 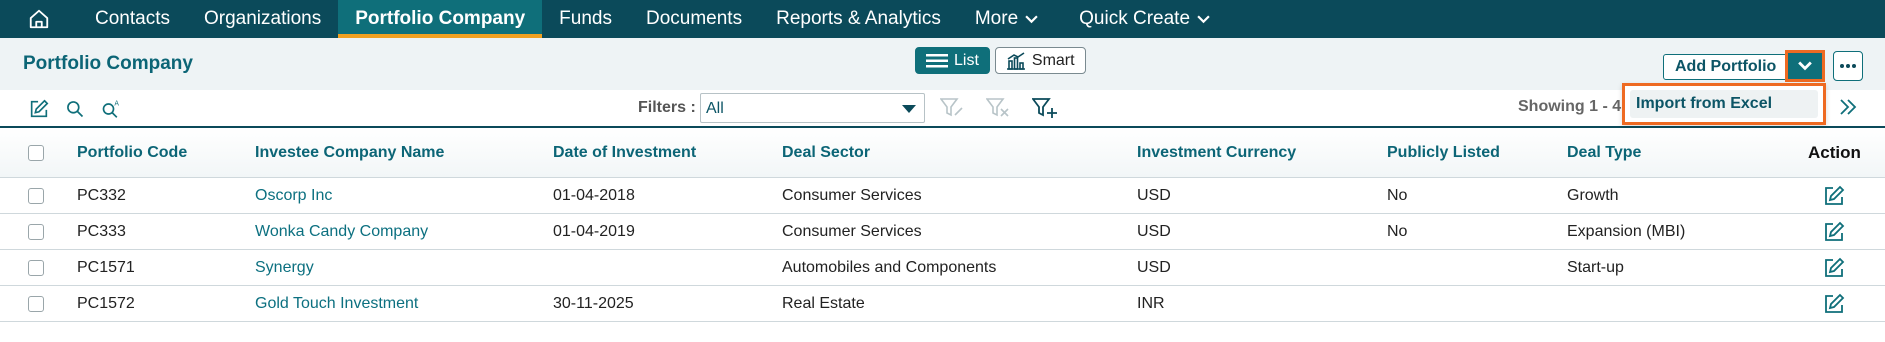 I want to click on record-count: Showing 1 - 4, so click(x=1570, y=106).